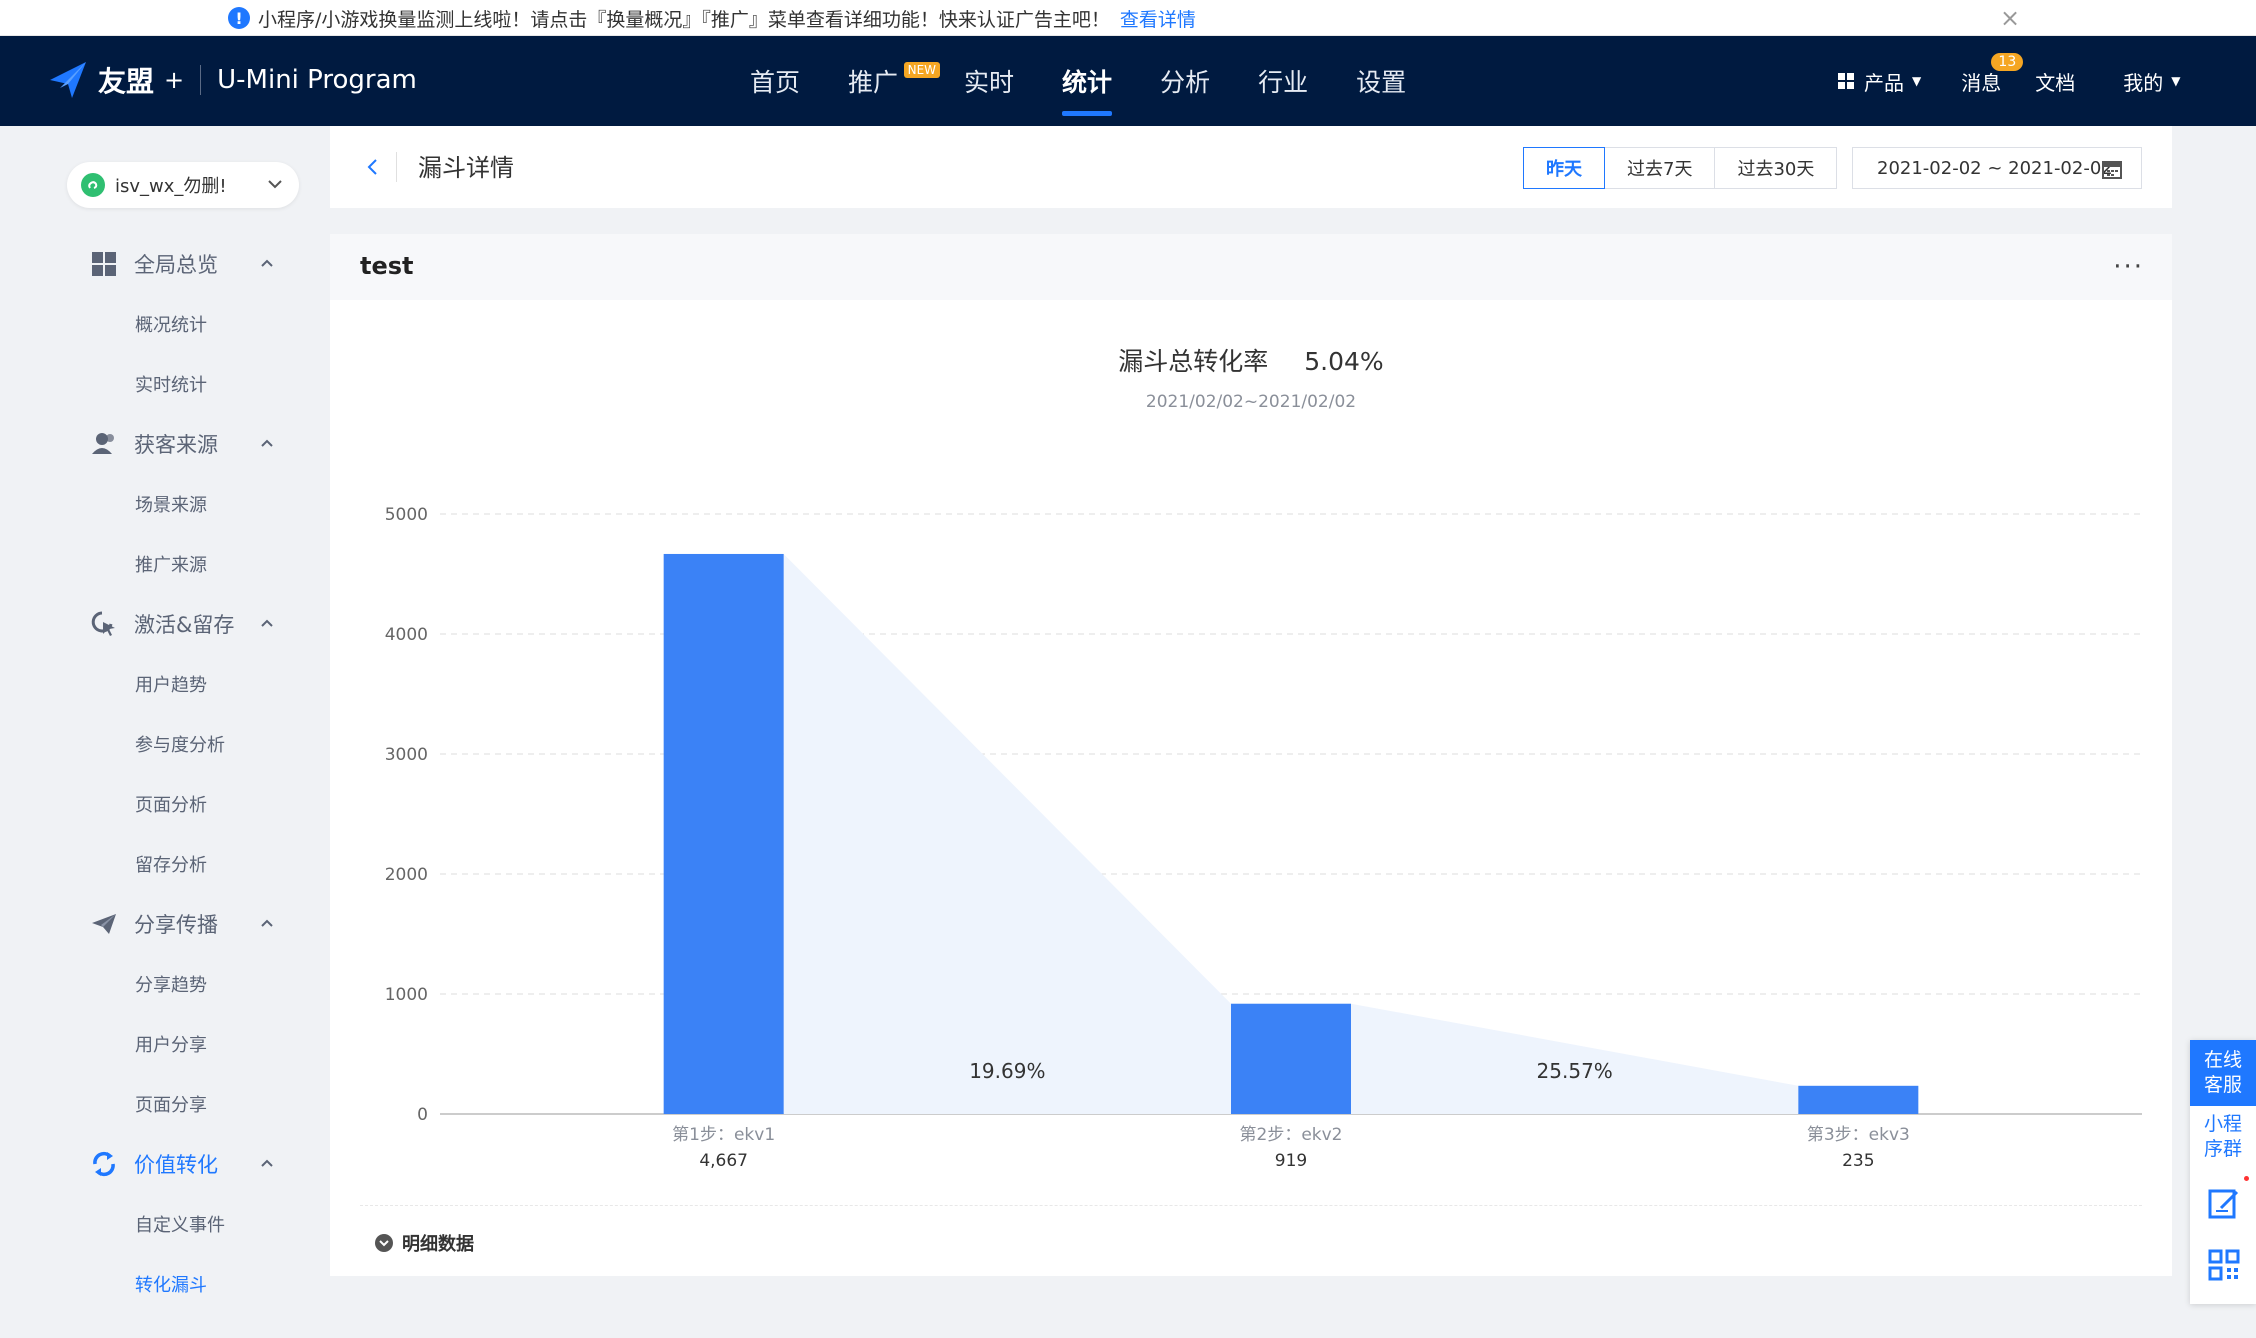  I want to click on bar-value-label: 235, so click(1858, 1161).